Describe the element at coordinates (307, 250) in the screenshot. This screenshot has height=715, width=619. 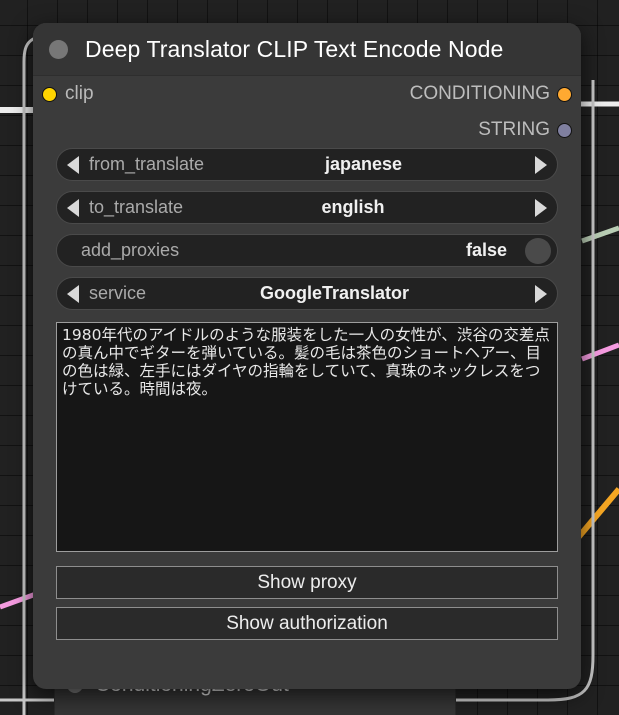
I see `widget-add-proxies: add_proxies false` at that location.